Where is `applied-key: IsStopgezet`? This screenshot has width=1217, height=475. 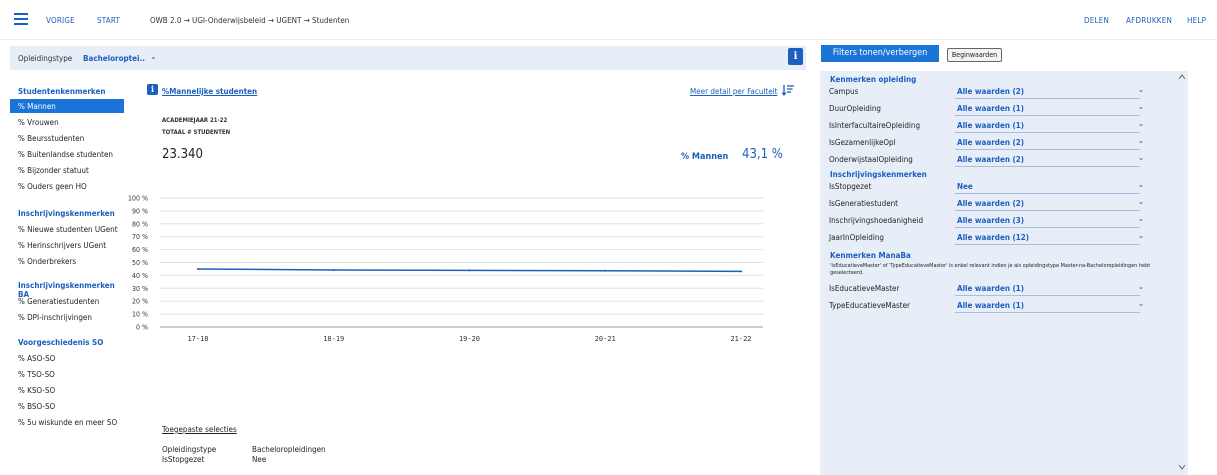 applied-key: IsStopgezet is located at coordinates (183, 459).